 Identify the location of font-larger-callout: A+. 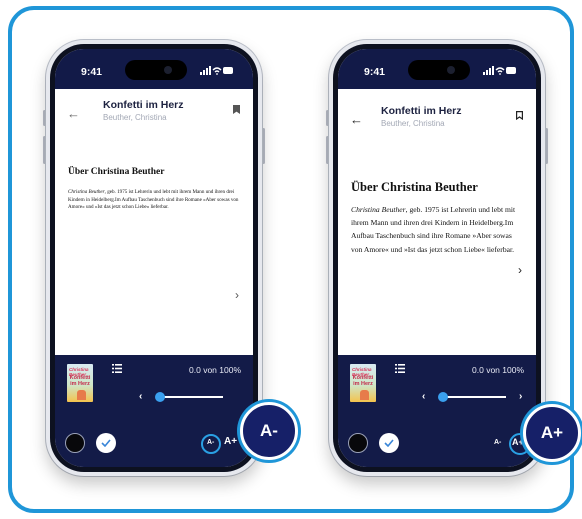
(552, 433).